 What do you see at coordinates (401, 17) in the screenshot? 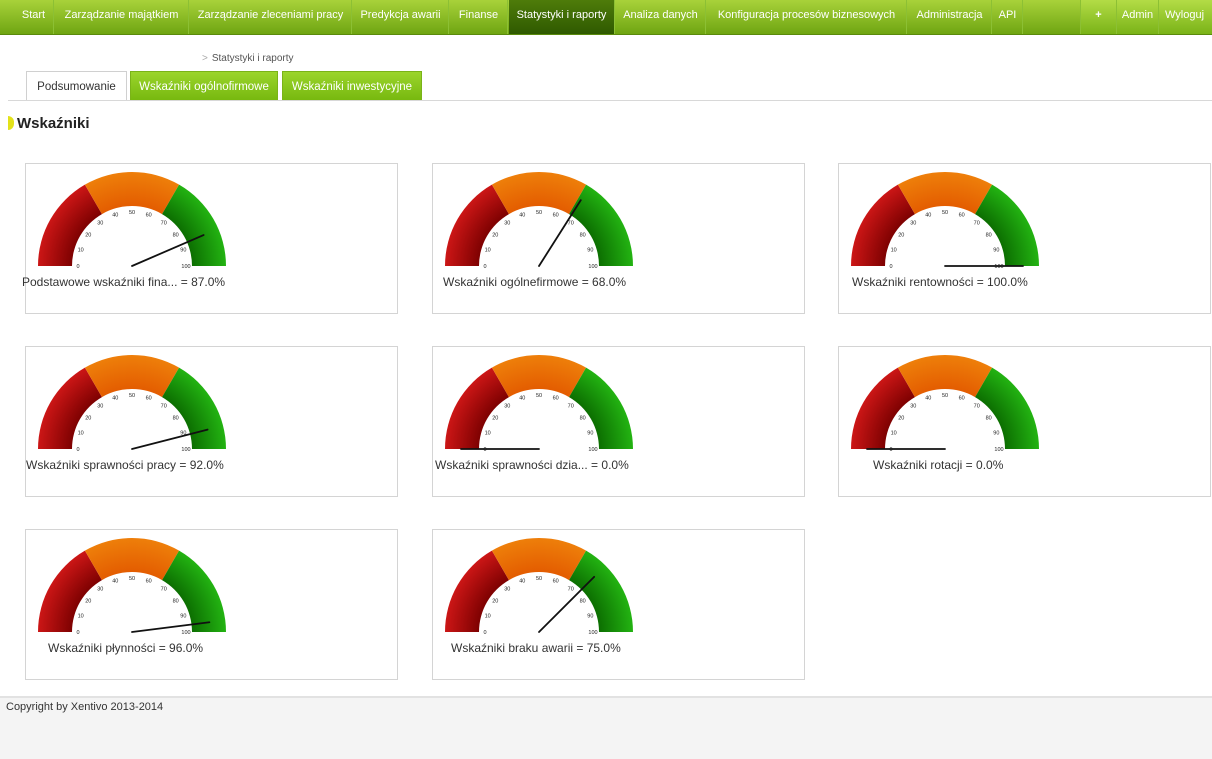
I see `nav-item-failure-prediction: Predykcja awarii` at bounding box center [401, 17].